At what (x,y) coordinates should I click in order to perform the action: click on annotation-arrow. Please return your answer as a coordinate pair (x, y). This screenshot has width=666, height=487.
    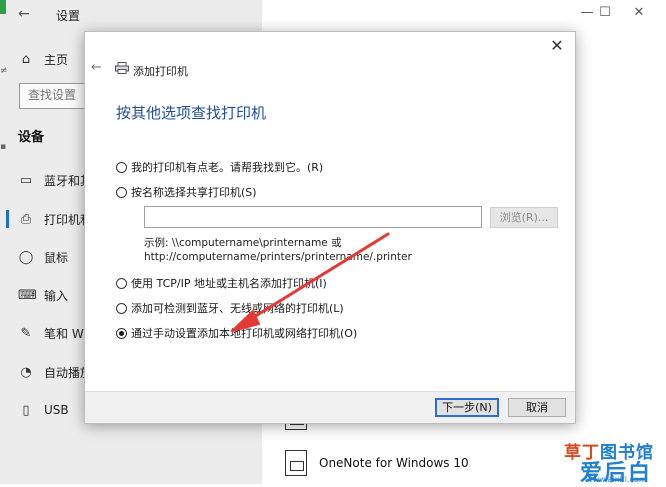
    Looking at the image, I should click on (310, 282).